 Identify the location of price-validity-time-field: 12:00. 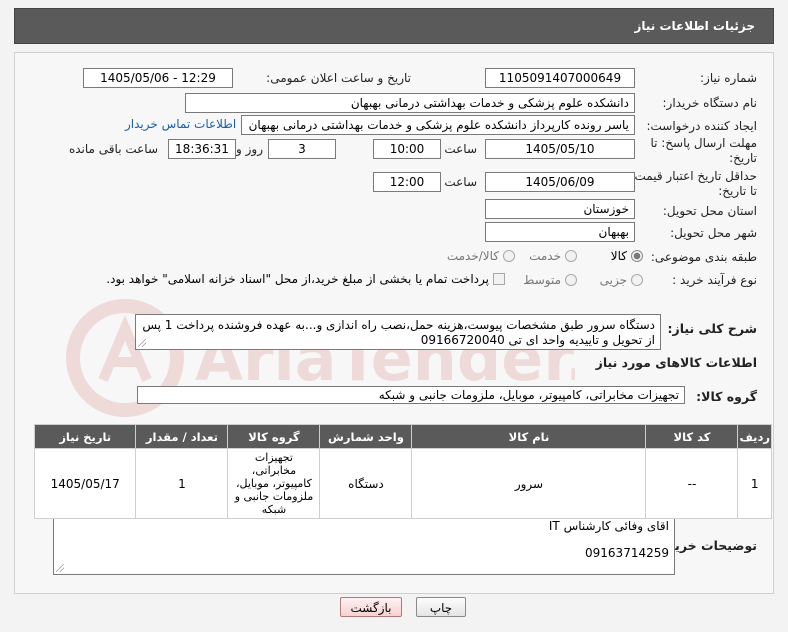
(407, 182).